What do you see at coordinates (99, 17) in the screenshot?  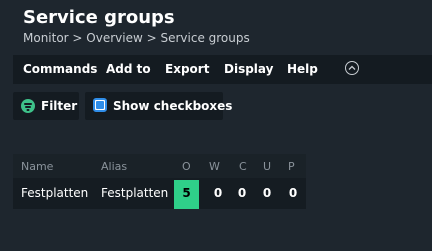 I see `page-title: Service groups` at bounding box center [99, 17].